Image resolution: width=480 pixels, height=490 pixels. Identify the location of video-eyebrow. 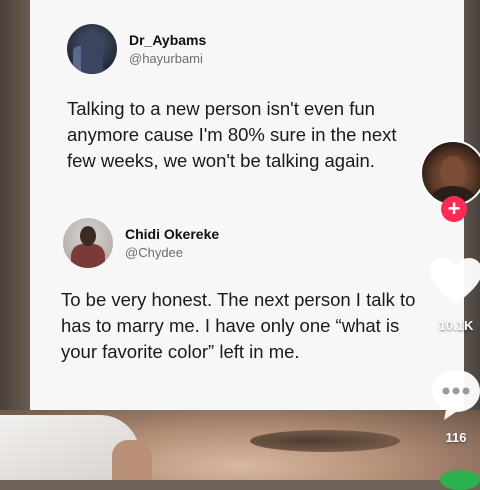
(325, 441).